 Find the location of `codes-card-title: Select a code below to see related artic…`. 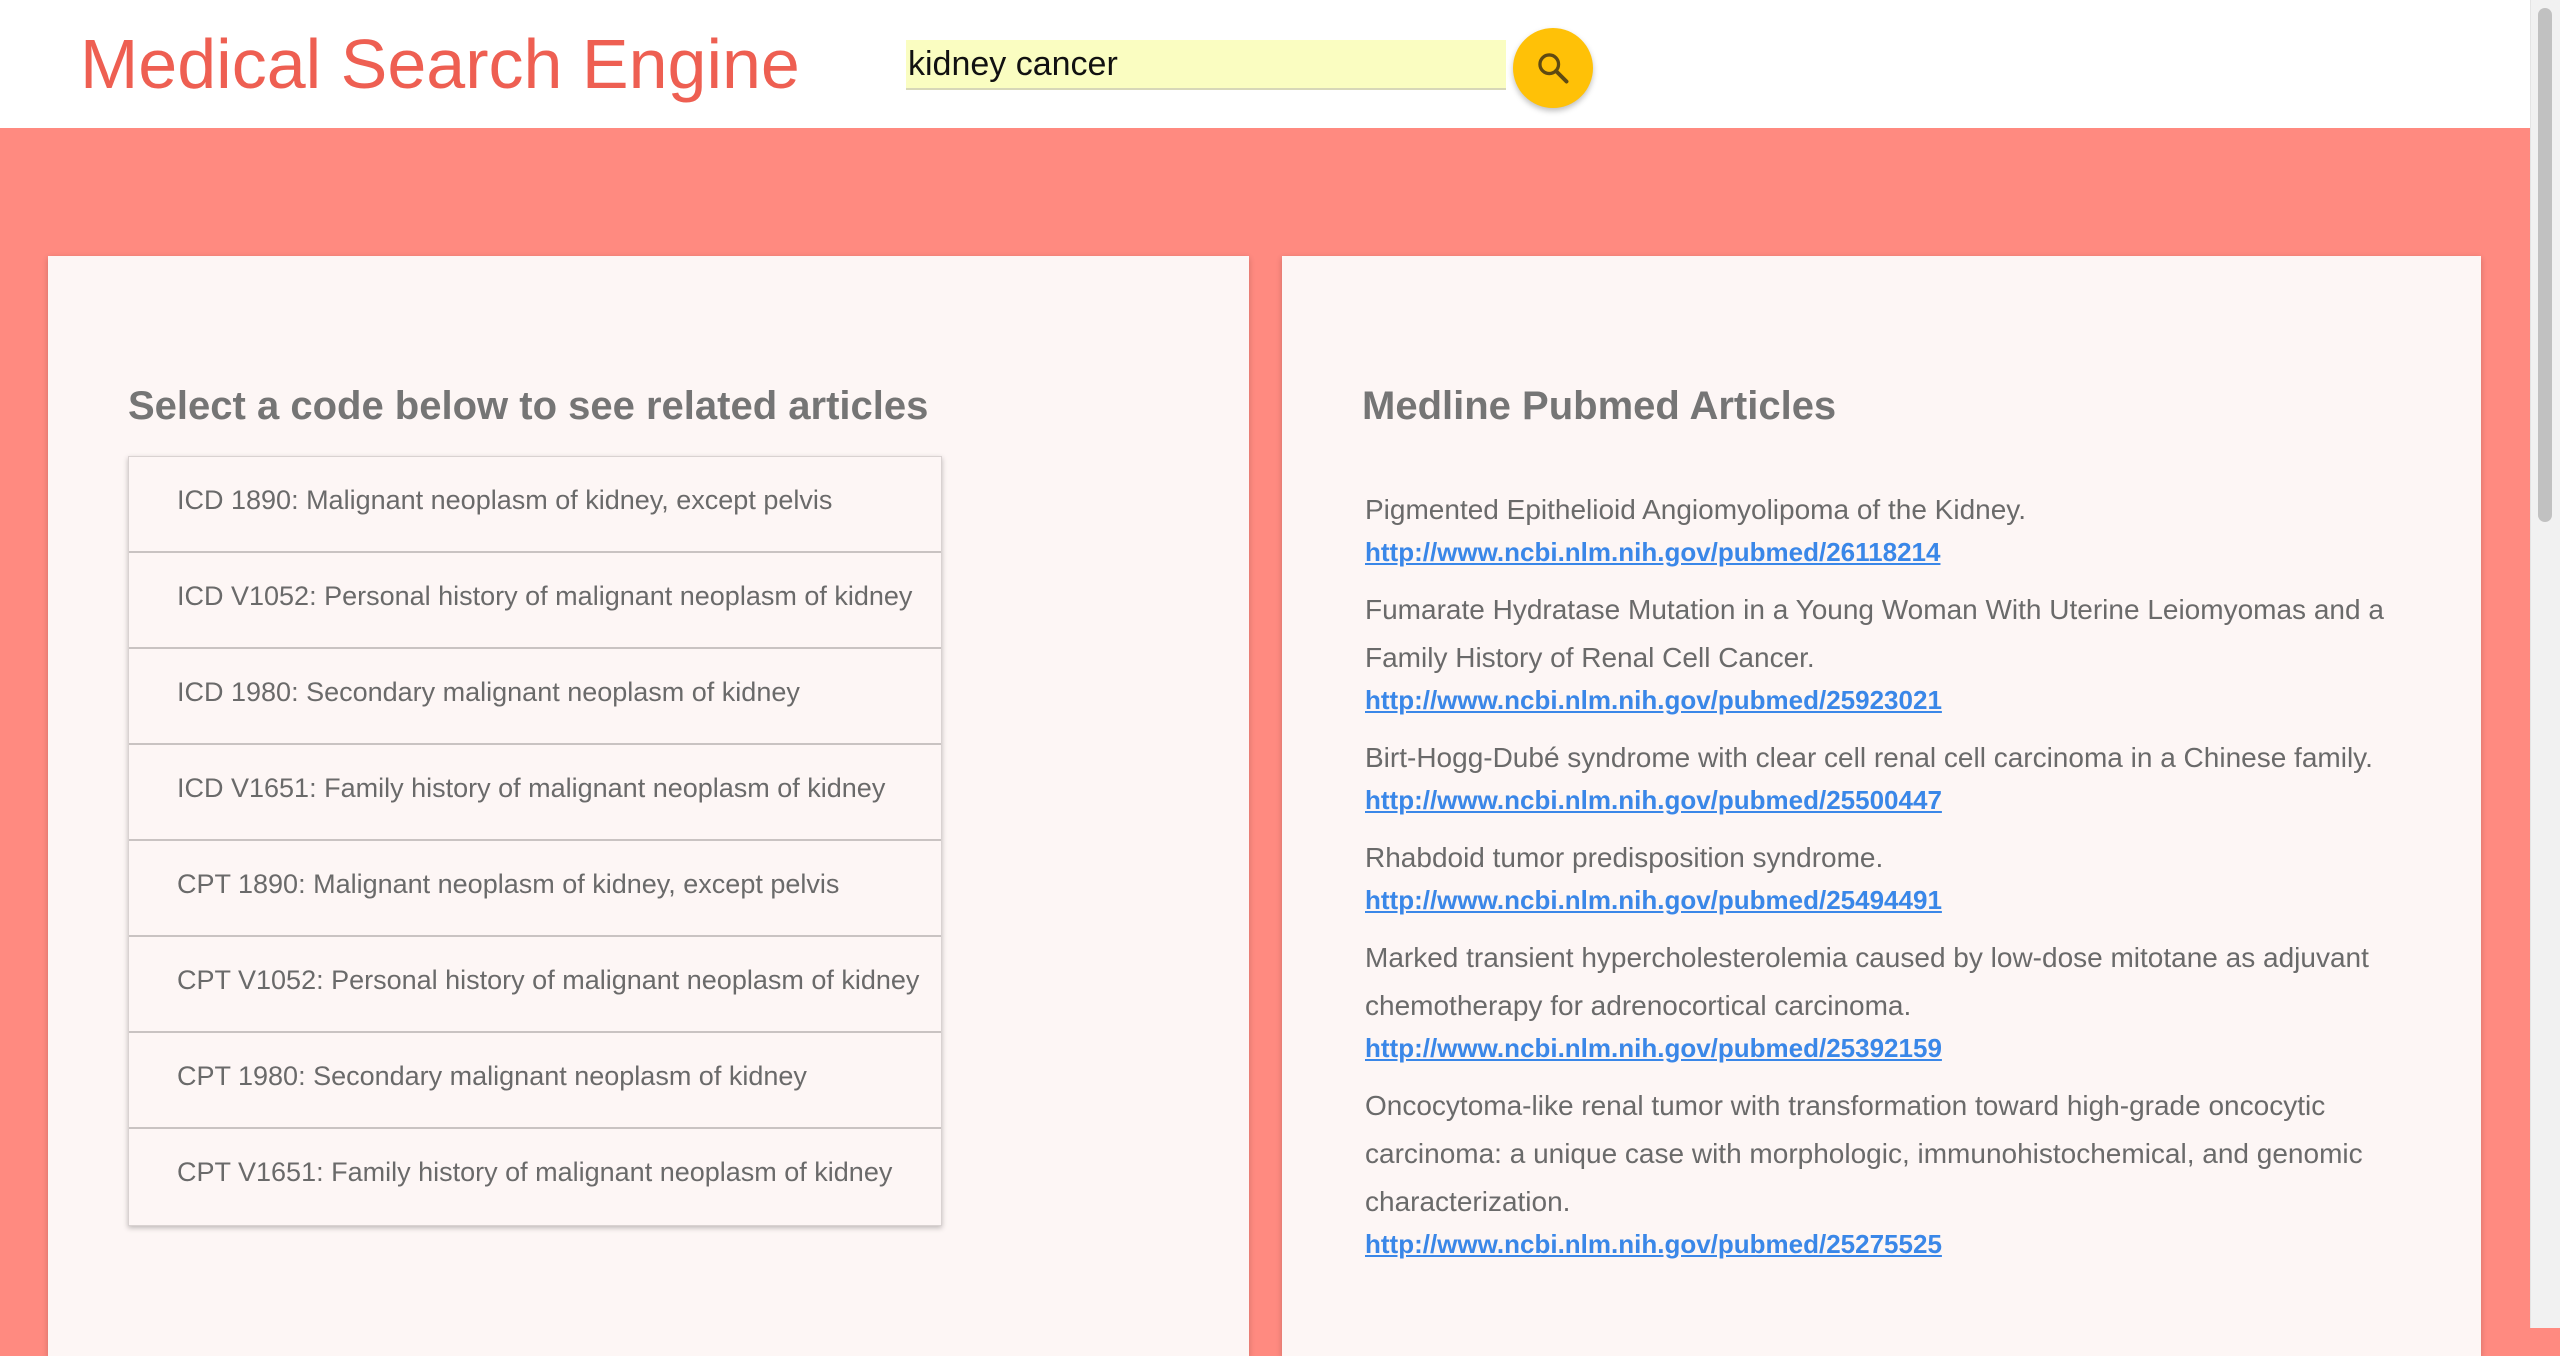

codes-card-title: Select a code below to see related artic… is located at coordinates (528, 406).